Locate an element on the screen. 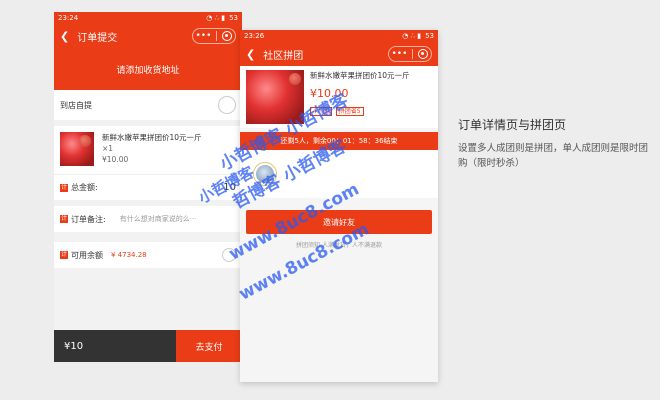 This screenshot has height=400, width=660. pay-button: 去支付 is located at coordinates (209, 346).